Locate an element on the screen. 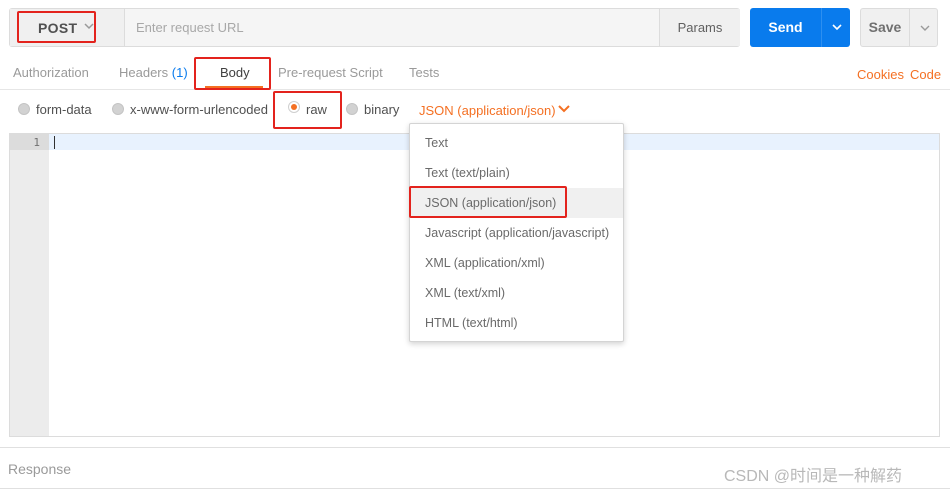 Image resolution: width=950 pixels, height=492 pixels. send-button: Send is located at coordinates (785, 27).